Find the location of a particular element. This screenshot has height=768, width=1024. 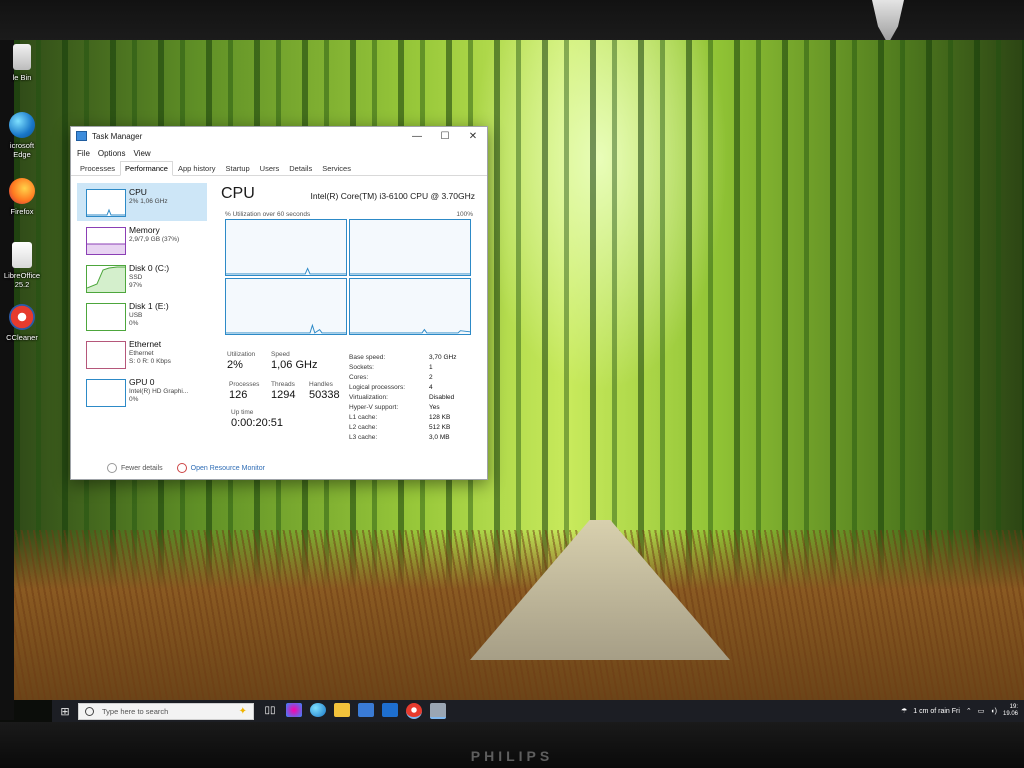

open-resource-monitor-link: Open Resource Monitor is located at coordinates (220, 468).